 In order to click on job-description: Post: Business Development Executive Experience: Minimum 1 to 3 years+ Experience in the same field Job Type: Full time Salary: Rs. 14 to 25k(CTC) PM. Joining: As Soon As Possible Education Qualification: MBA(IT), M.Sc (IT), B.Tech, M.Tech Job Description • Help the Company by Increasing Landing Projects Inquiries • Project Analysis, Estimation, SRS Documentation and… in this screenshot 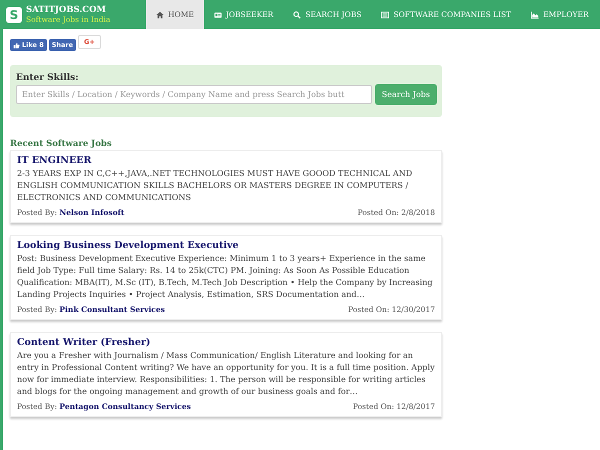, I will do `click(225, 276)`.